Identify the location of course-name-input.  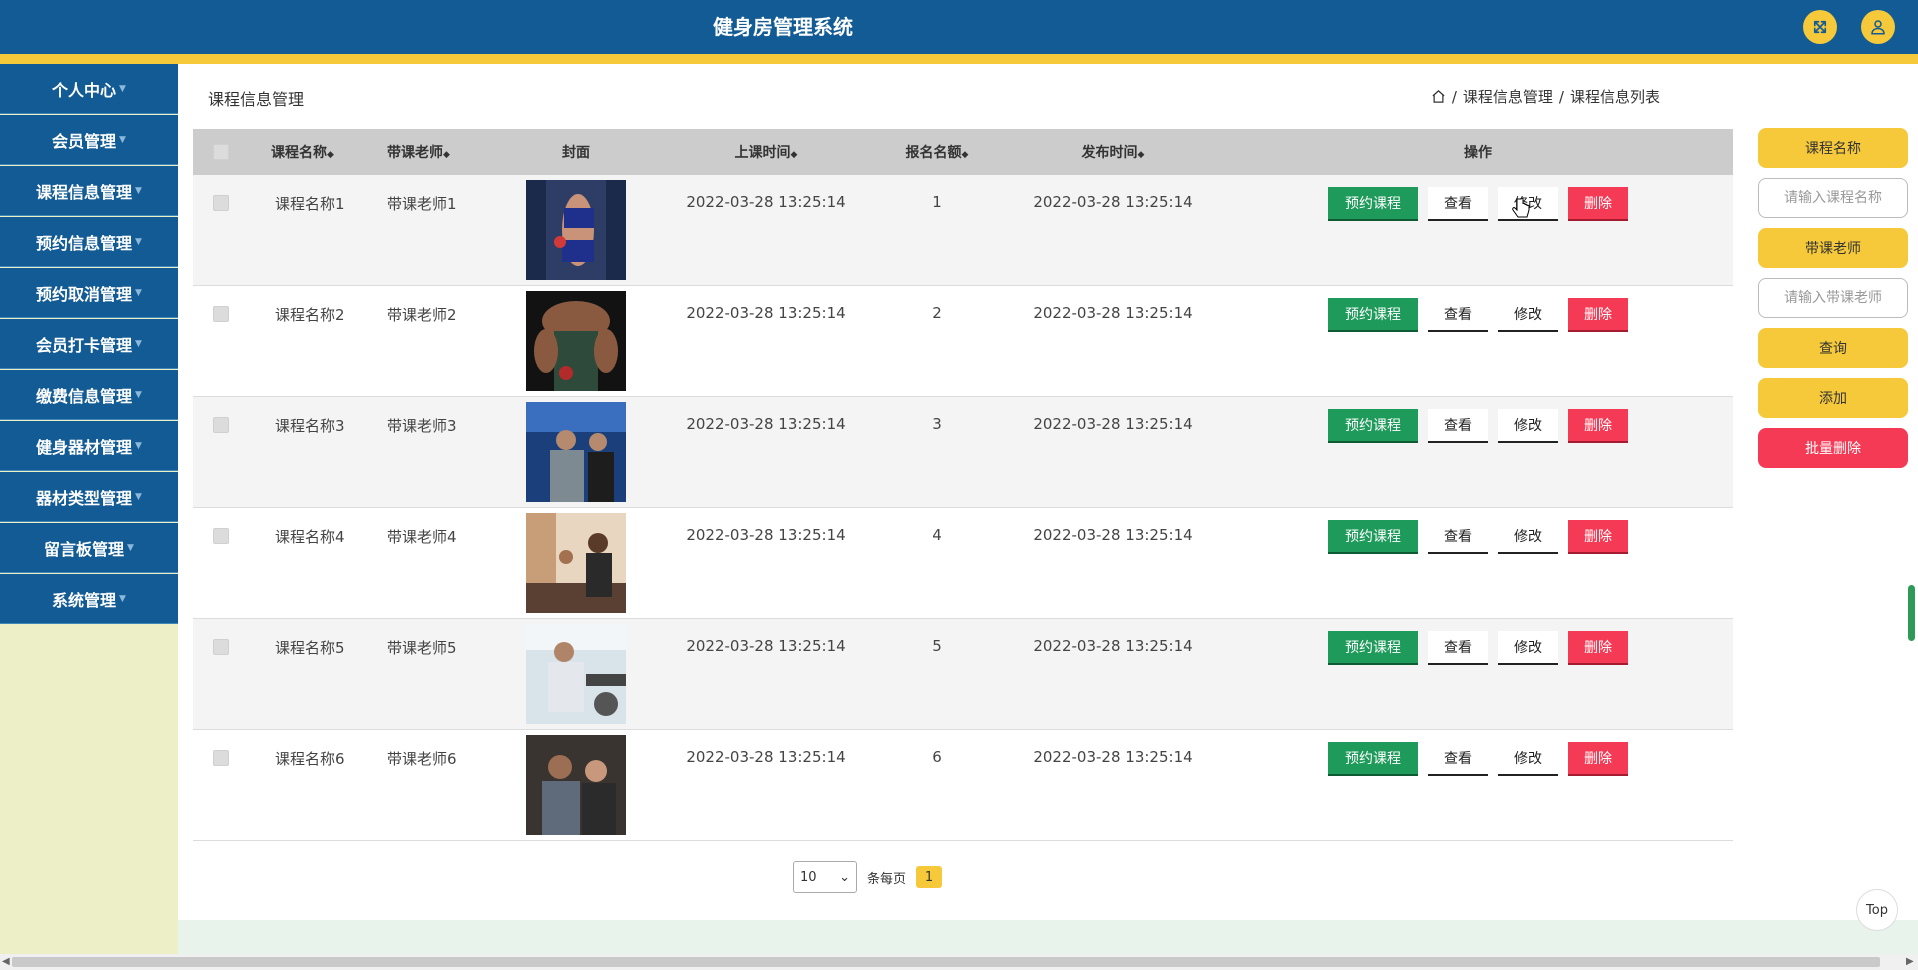
(1833, 198).